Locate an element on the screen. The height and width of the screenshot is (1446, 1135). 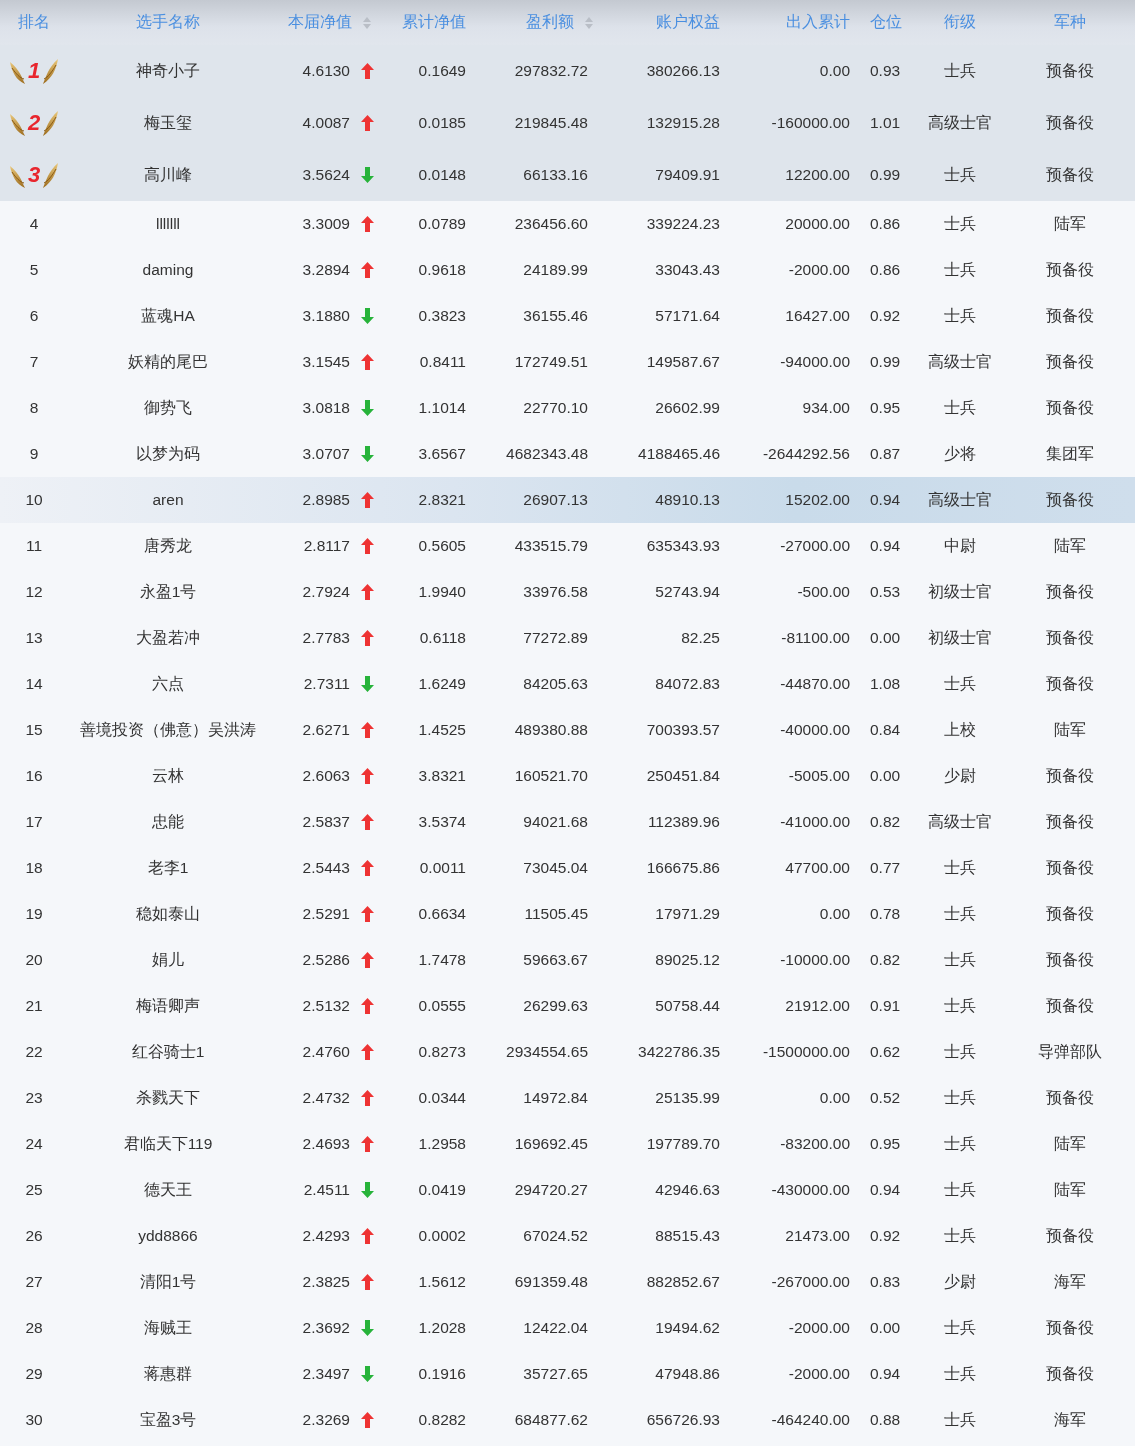
account-equity: 166675.86 is located at coordinates (683, 868).